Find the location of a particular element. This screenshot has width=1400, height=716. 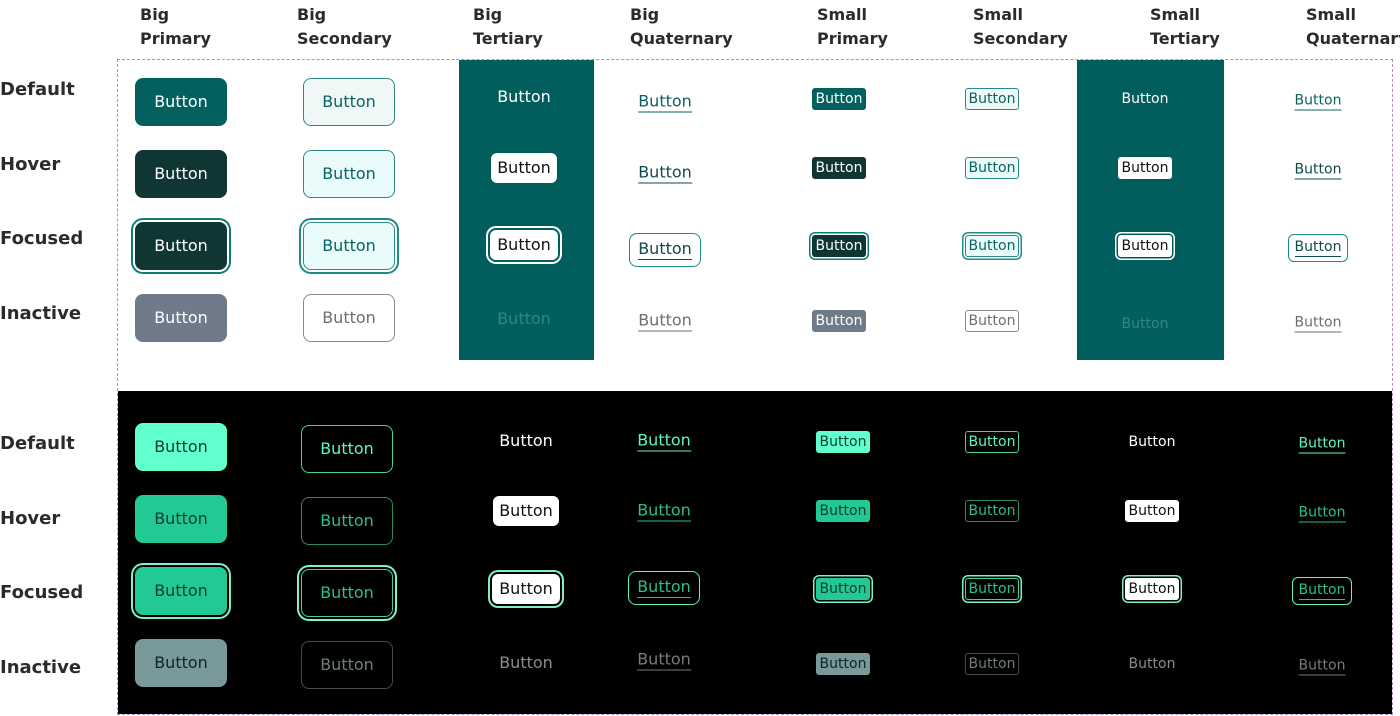

dark-small-secondary-inactive-button: Button is located at coordinates (992, 664).